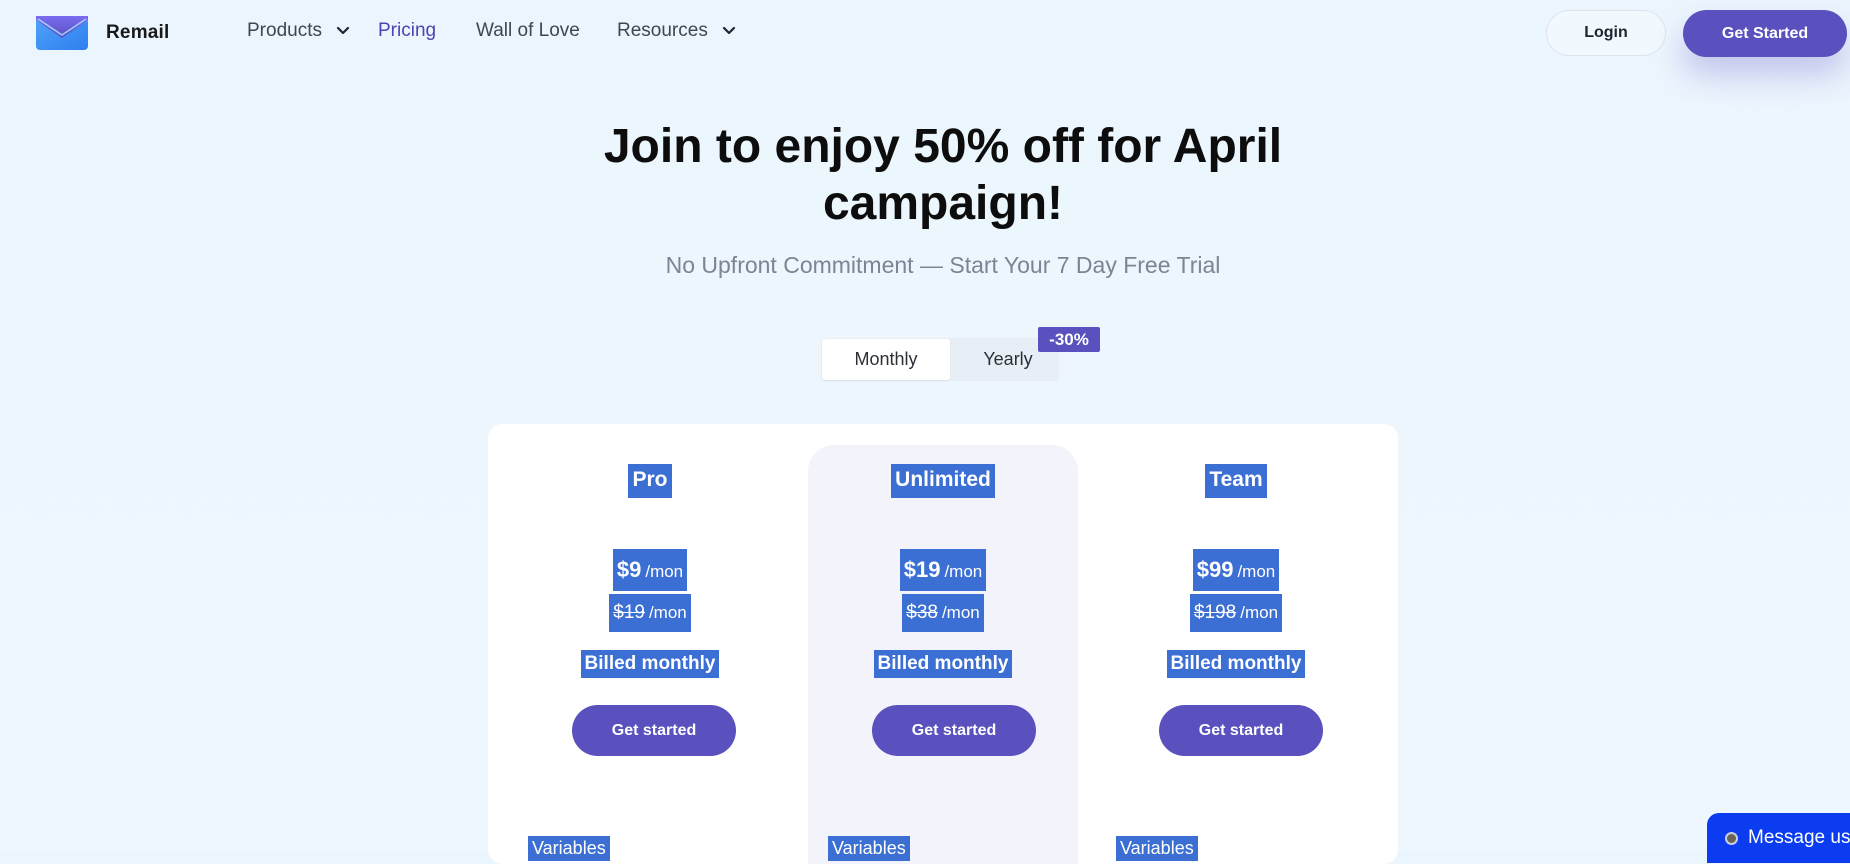  I want to click on message-us-label: Message us, so click(1799, 837).